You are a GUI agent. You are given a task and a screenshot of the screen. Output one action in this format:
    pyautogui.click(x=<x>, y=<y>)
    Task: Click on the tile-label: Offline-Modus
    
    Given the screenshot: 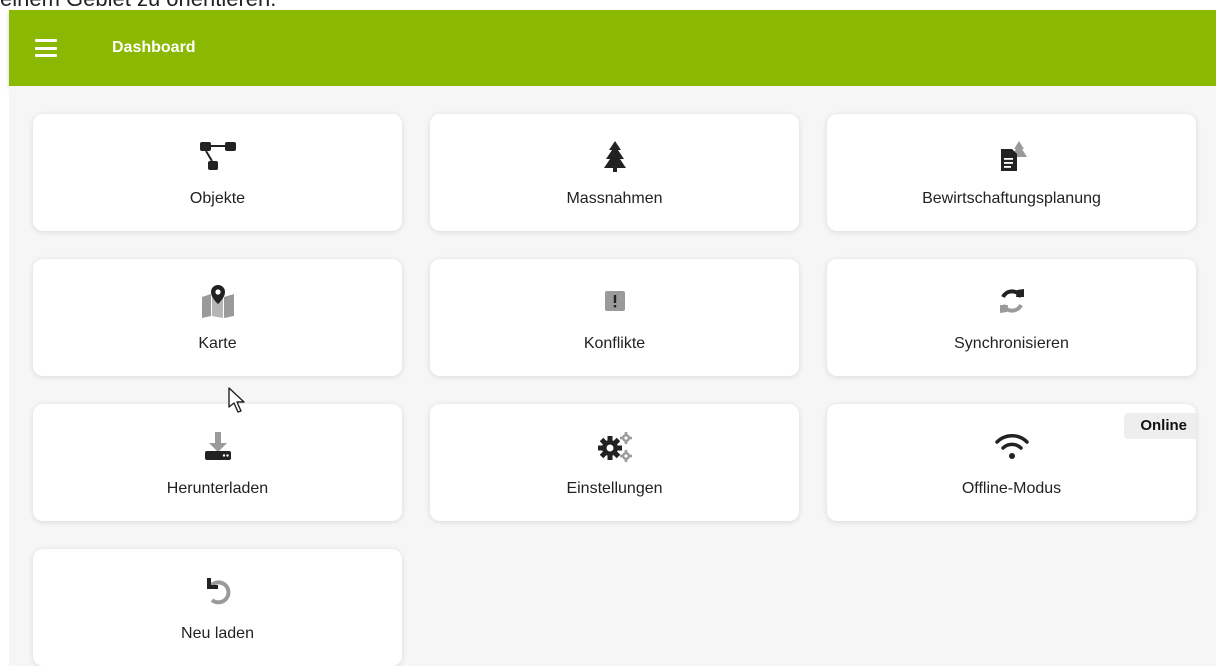 What is the action you would take?
    pyautogui.click(x=1011, y=488)
    